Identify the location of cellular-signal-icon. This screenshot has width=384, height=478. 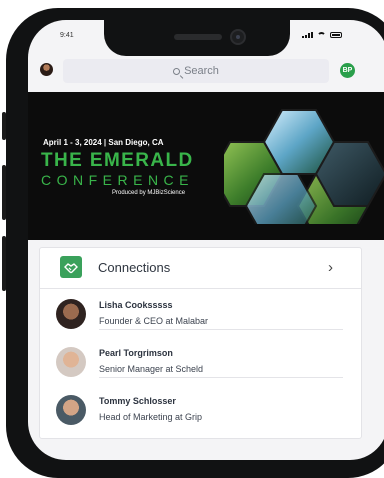
(307, 35).